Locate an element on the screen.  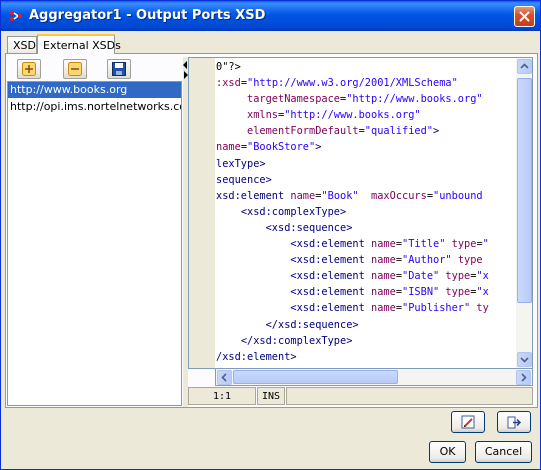
close-icon is located at coordinates (524, 16).